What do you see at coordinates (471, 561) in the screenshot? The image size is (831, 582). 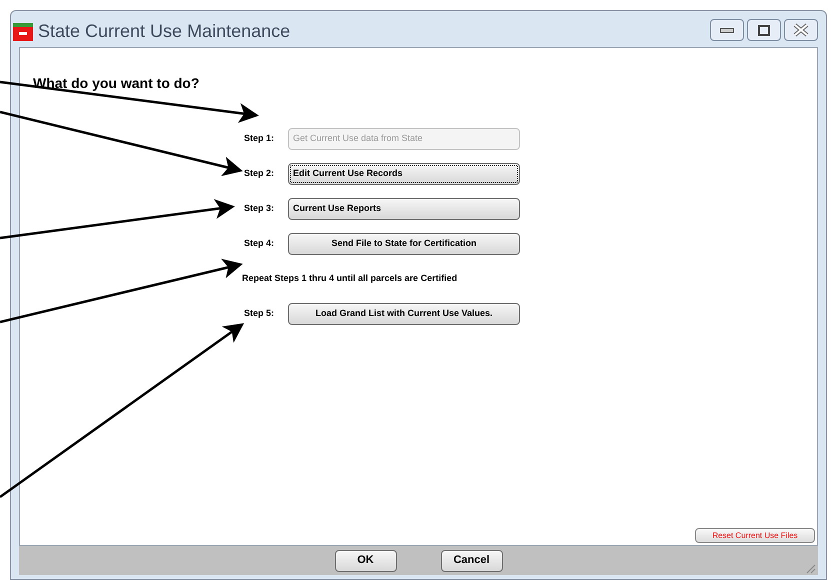 I see `cancel-button: Cancel` at bounding box center [471, 561].